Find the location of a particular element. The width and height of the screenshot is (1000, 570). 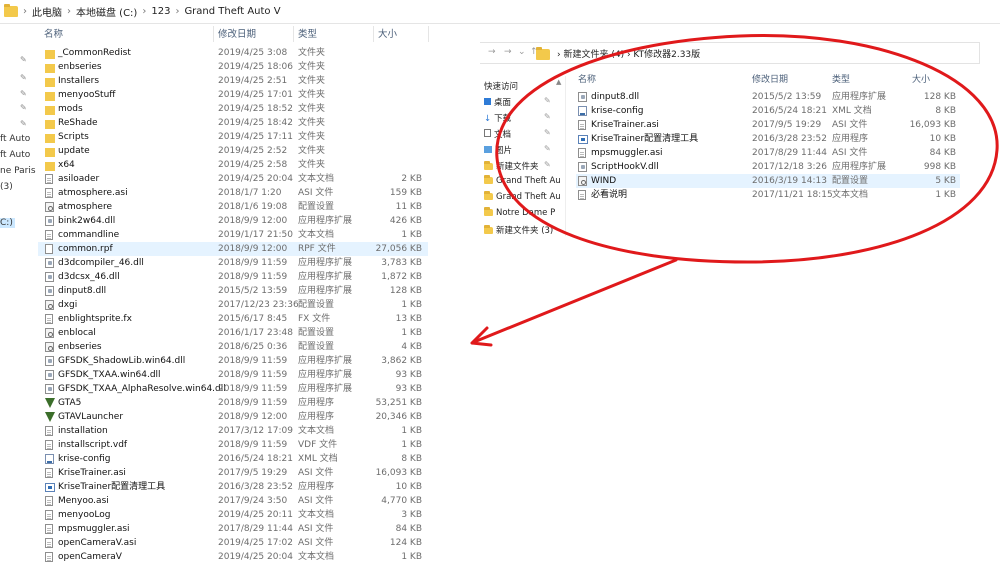

forward-arrow-icon: → is located at coordinates (508, 52).